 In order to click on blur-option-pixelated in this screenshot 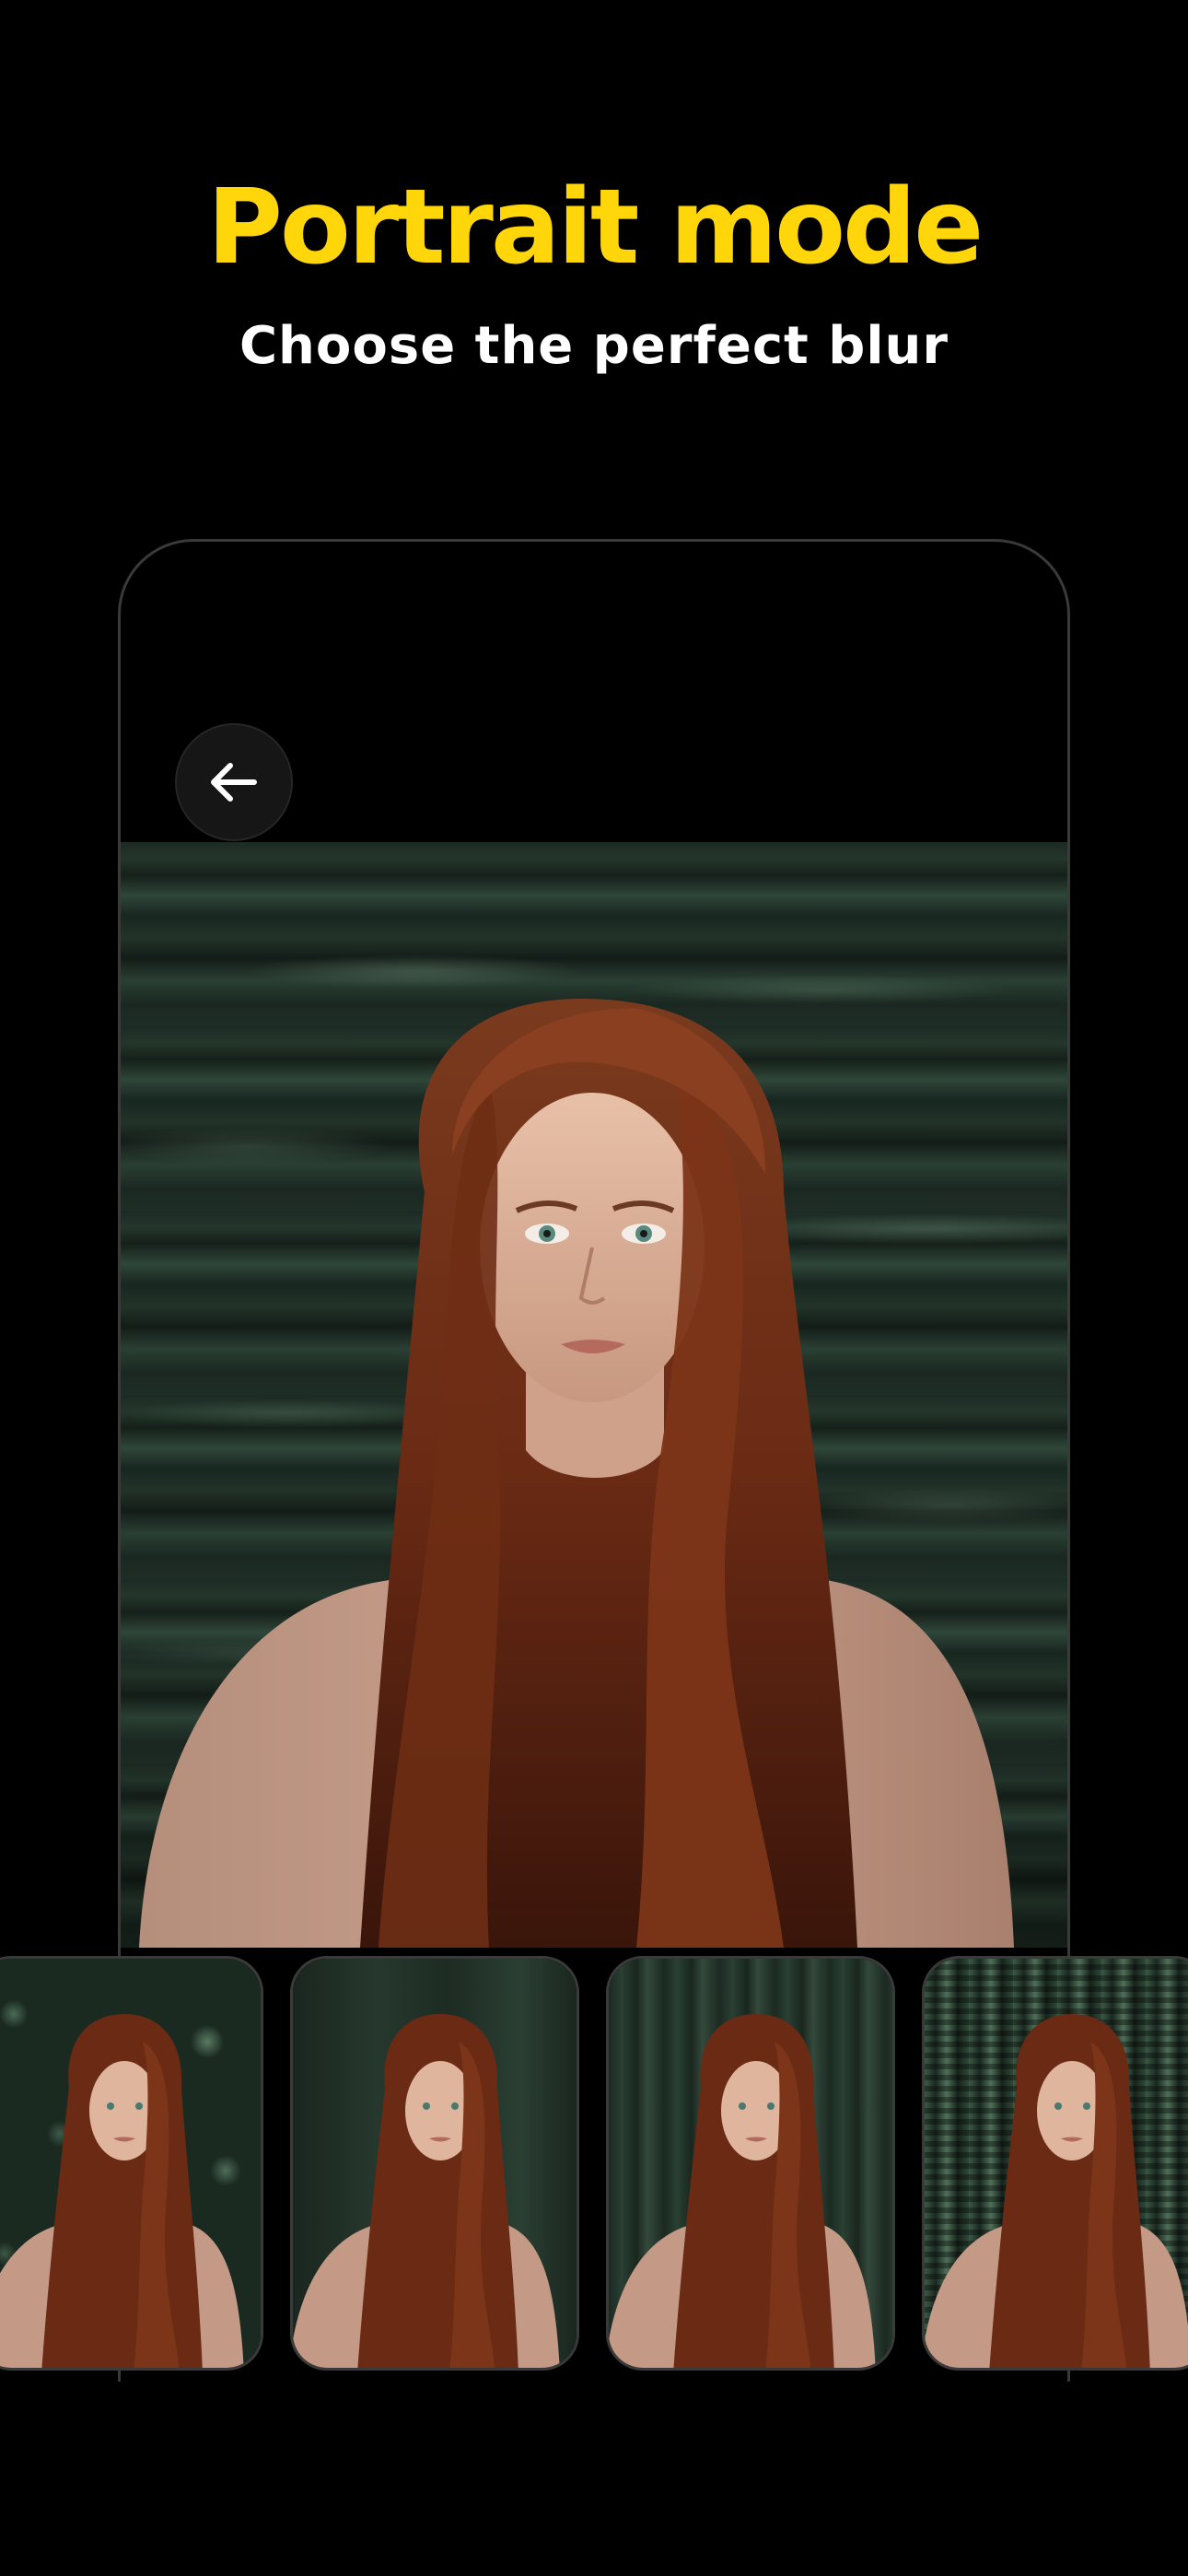, I will do `click(1055, 2163)`.